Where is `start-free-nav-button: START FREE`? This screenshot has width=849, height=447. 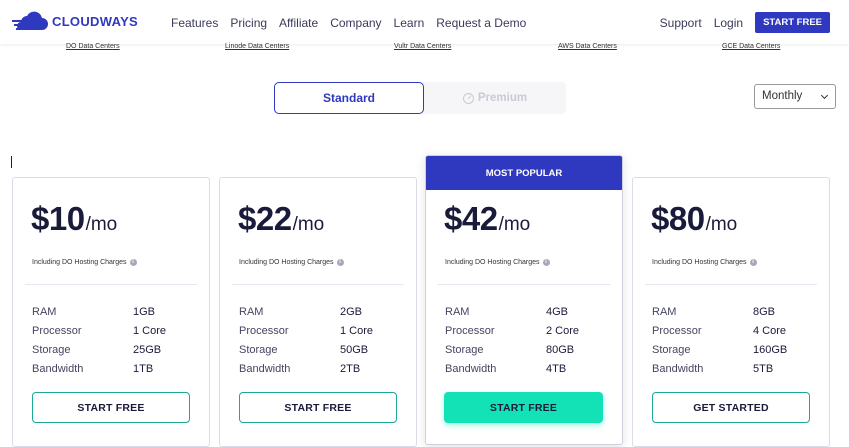 start-free-nav-button: START FREE is located at coordinates (792, 22).